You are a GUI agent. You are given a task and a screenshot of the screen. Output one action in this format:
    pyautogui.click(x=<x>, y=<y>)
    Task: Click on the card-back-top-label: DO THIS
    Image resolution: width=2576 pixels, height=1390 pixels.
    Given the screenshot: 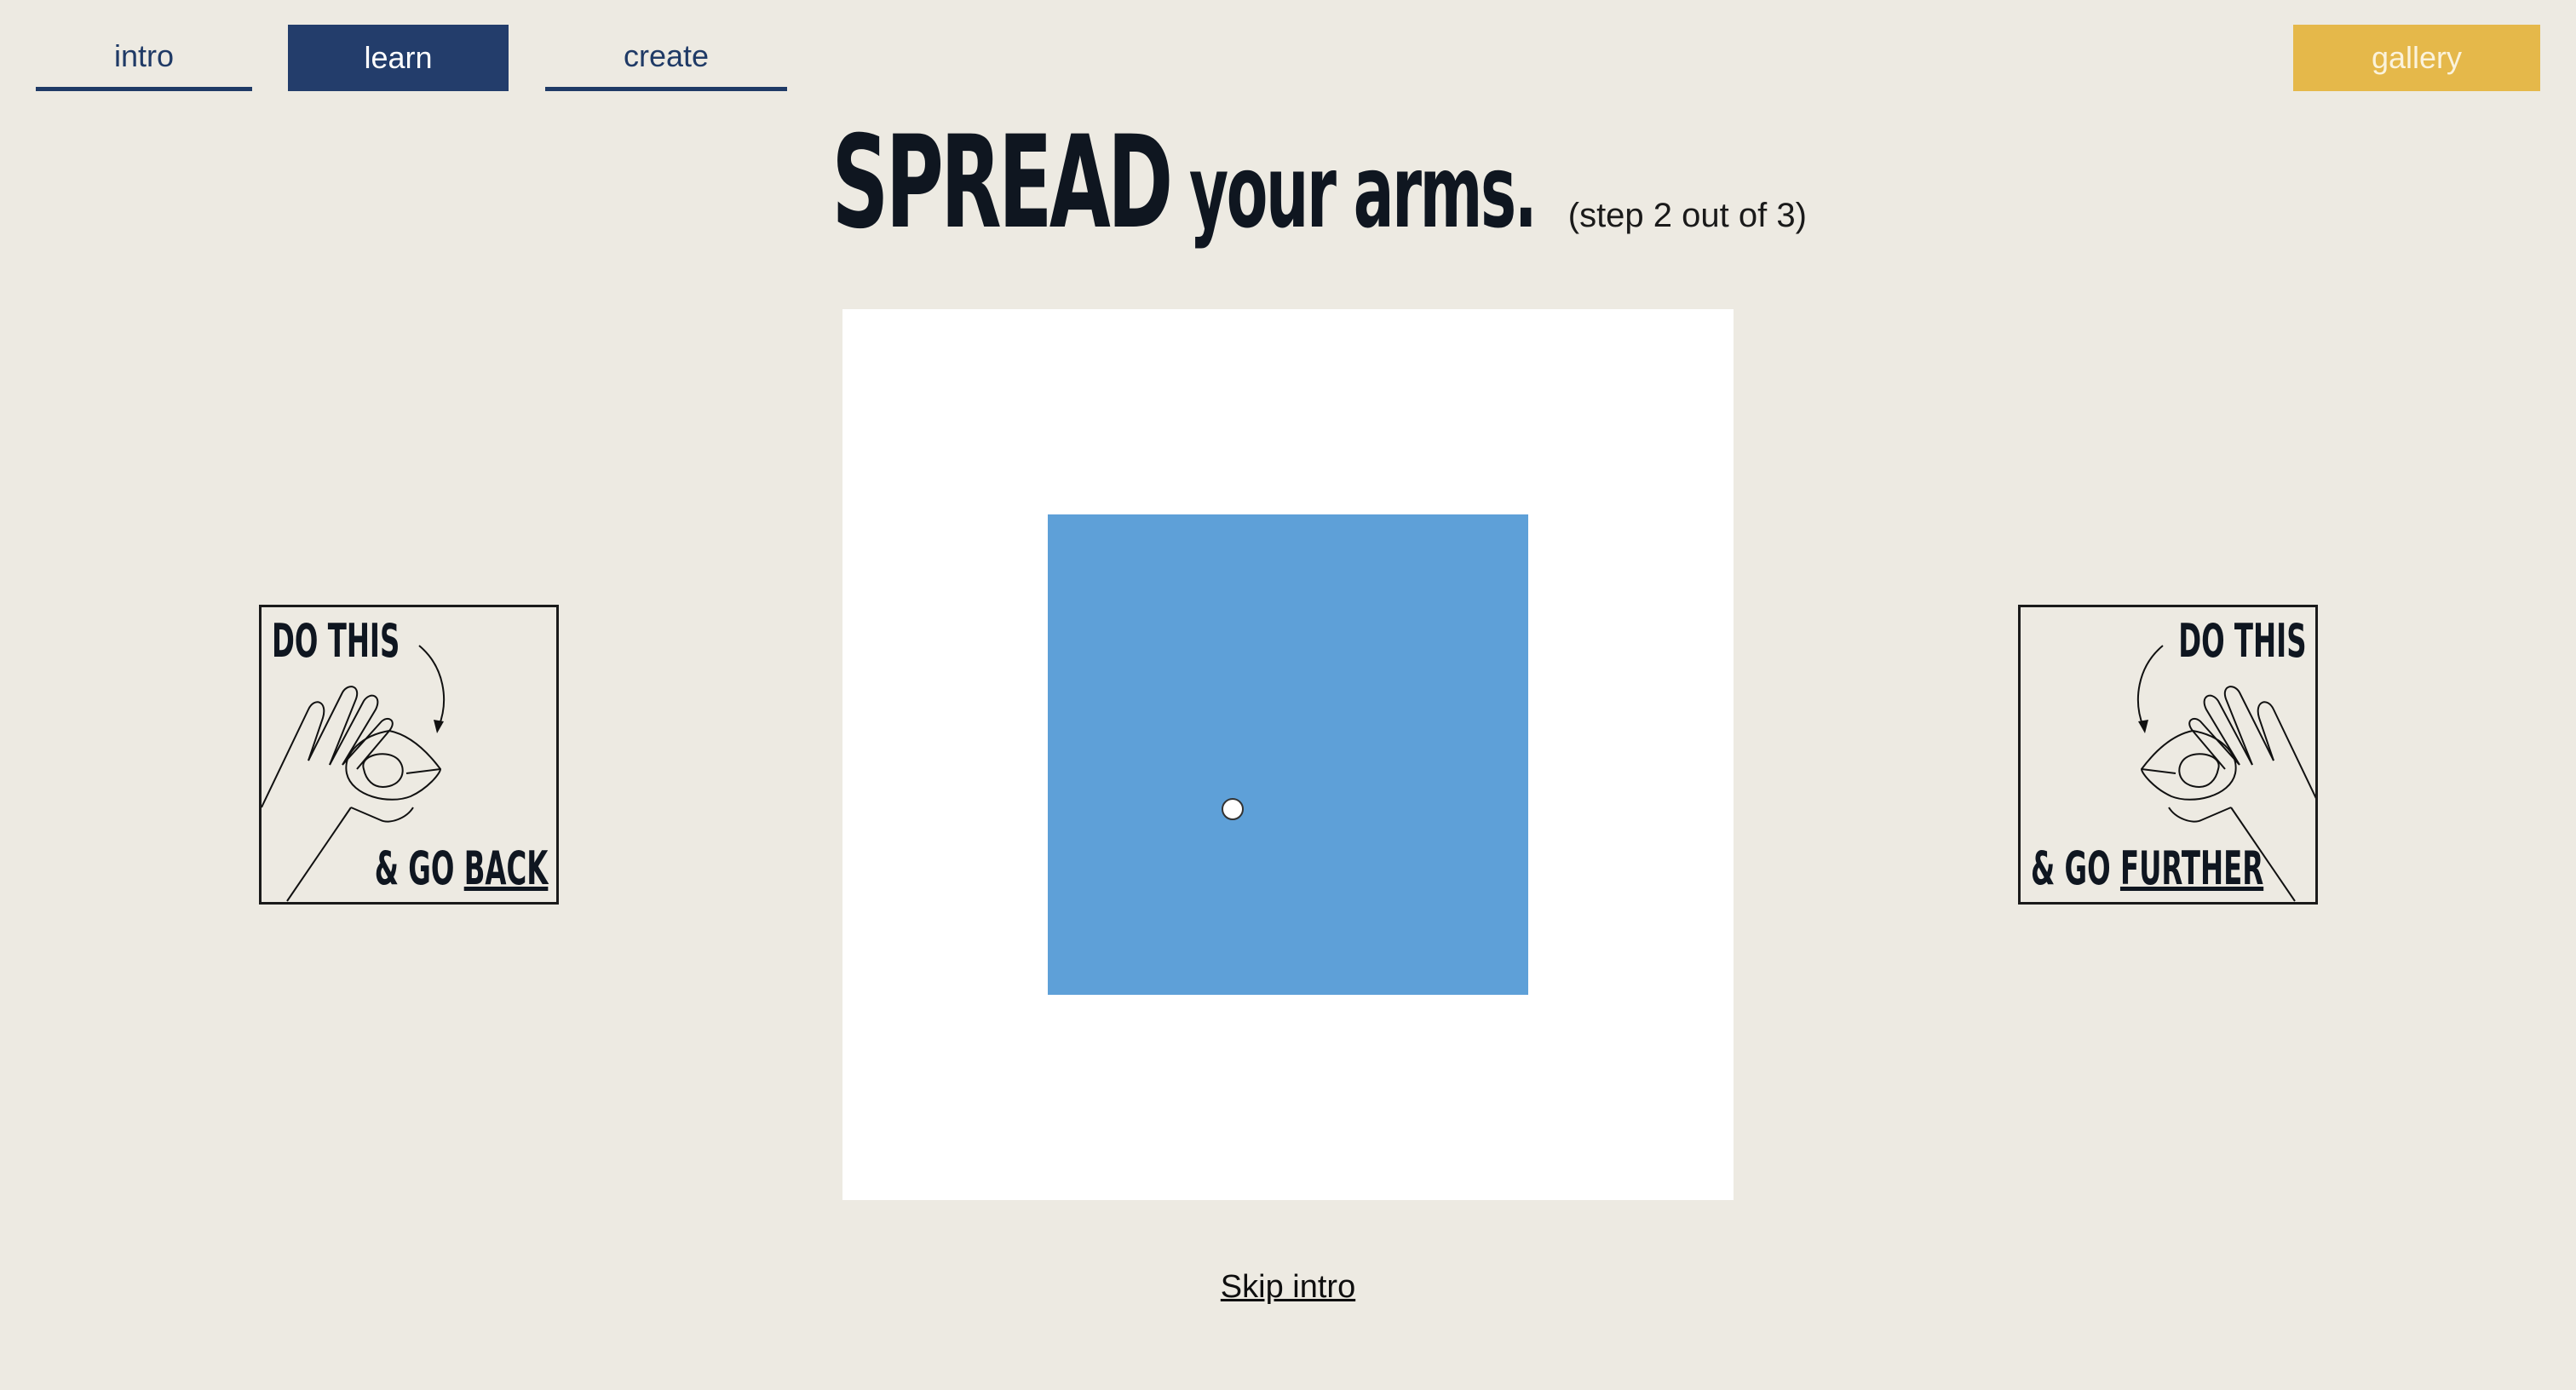 What is the action you would take?
    pyautogui.click(x=336, y=641)
    